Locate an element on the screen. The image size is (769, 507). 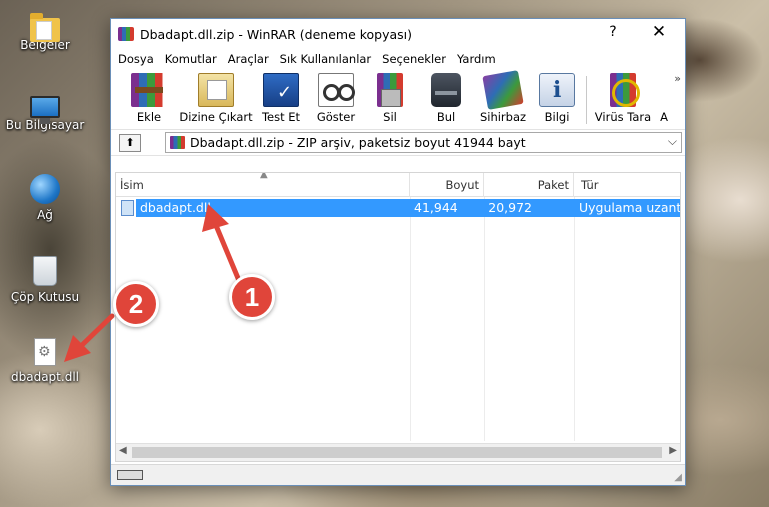
step-badge-1: 1 is located at coordinates (252, 297).